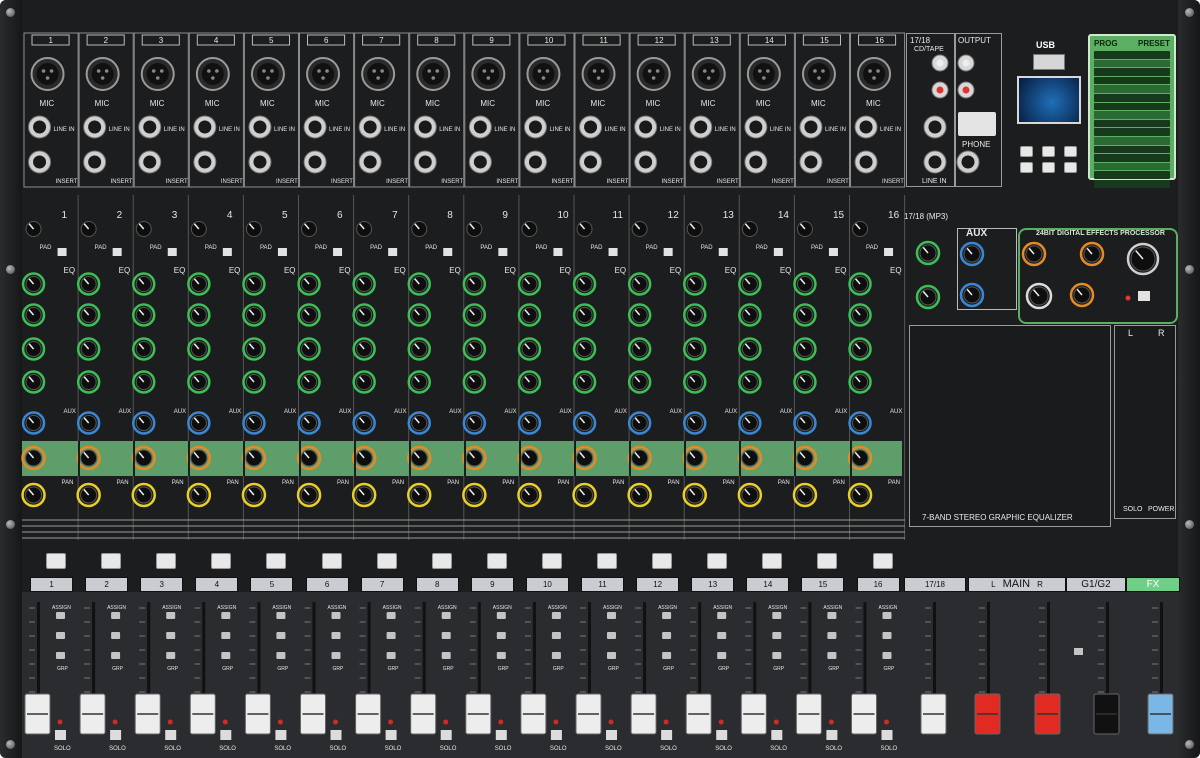 The width and height of the screenshot is (1200, 758). Describe the element at coordinates (1047, 668) in the screenshot. I see `main-fader-right` at that location.